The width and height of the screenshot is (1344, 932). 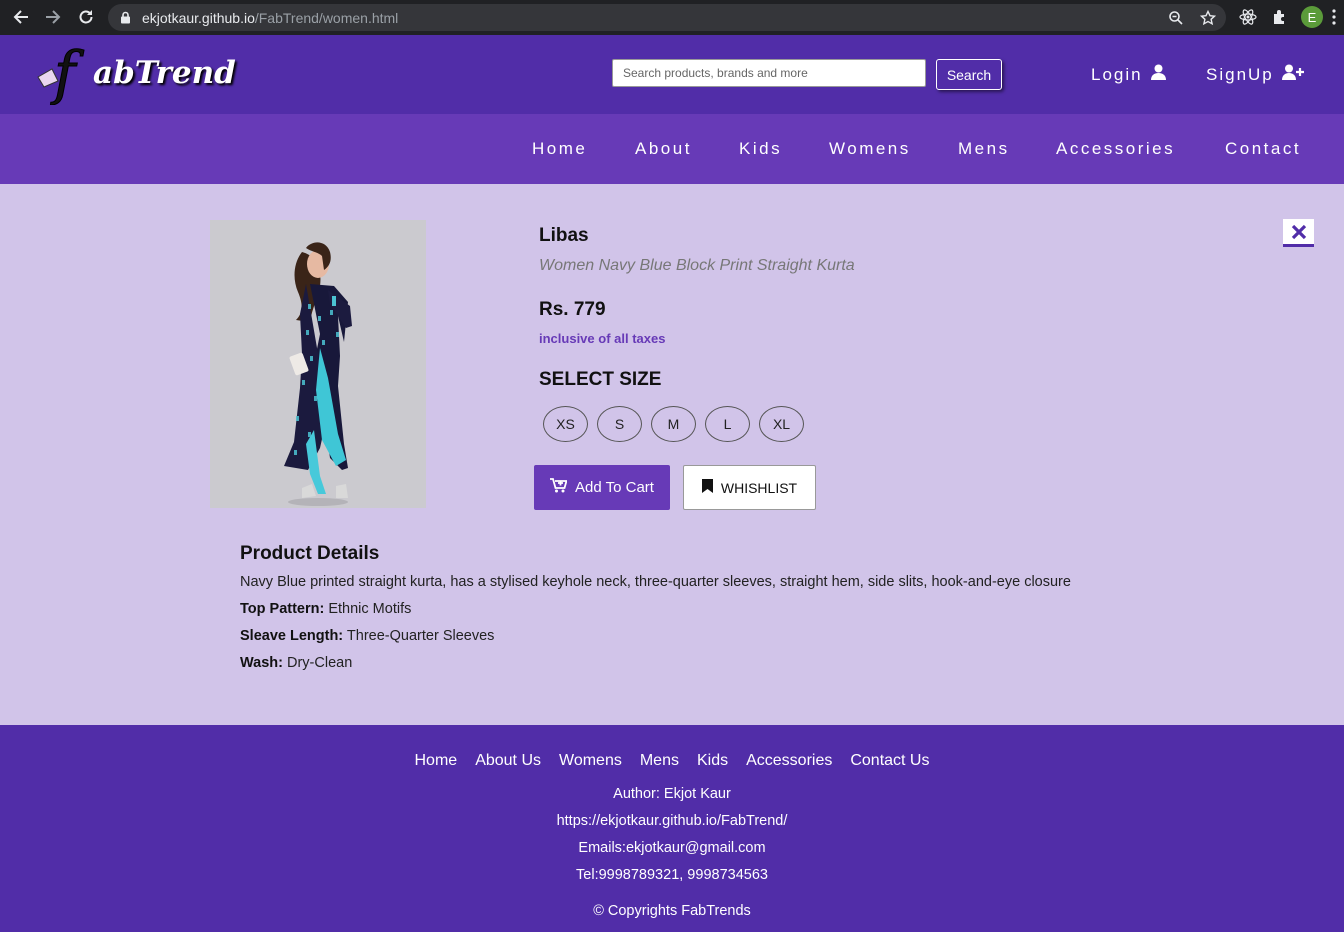 I want to click on user-icon, so click(x=1158, y=74).